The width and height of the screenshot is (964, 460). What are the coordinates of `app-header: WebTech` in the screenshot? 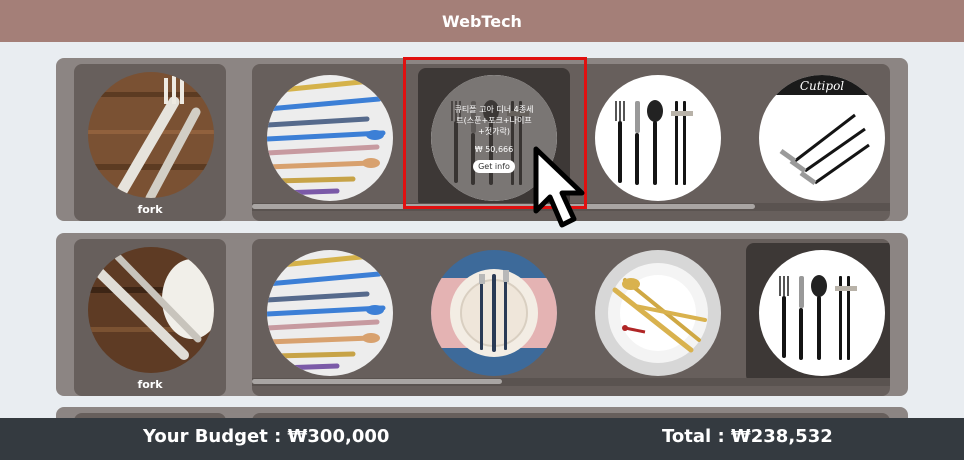 It's located at (482, 21).